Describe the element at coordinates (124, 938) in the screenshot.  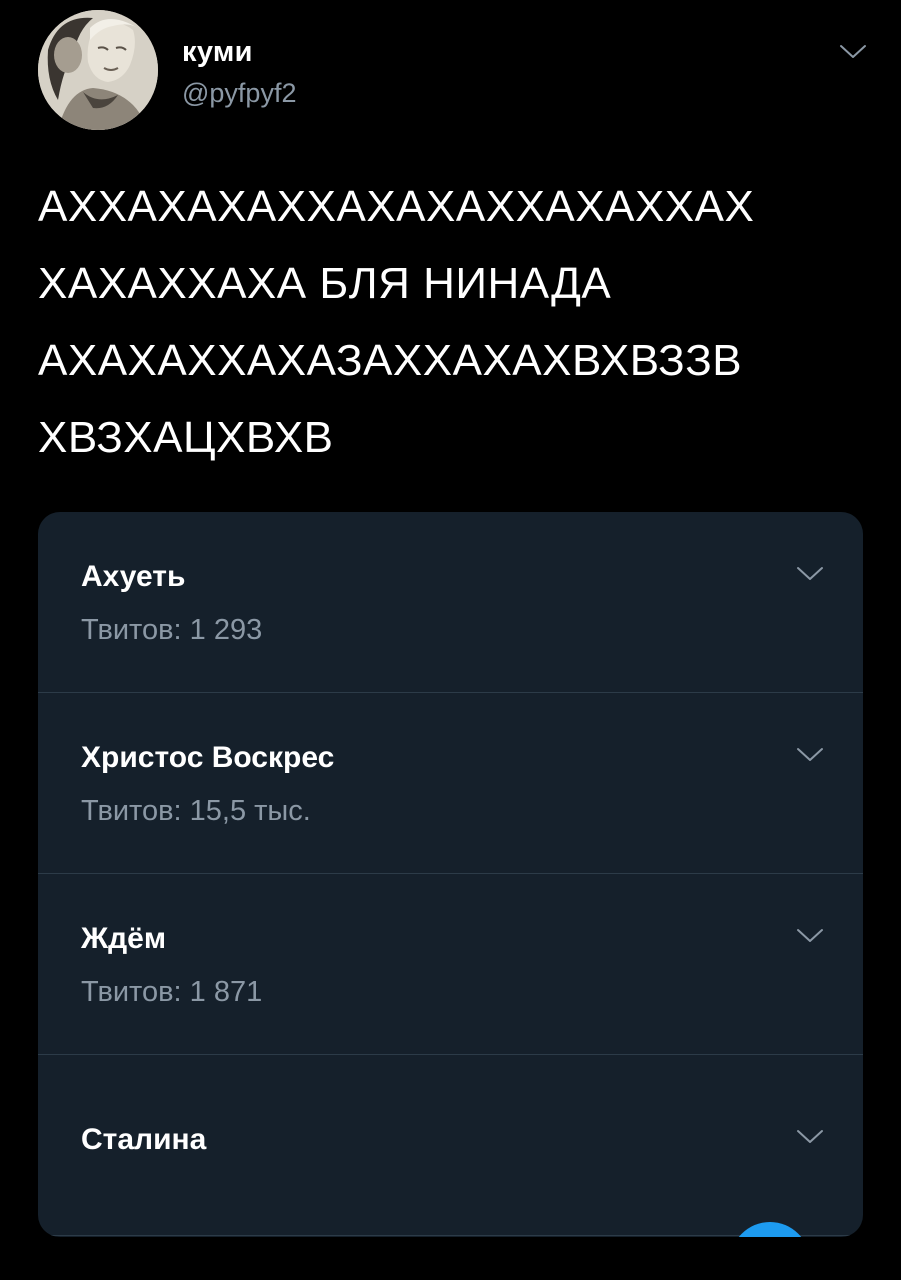
I see `option-title: Ждём` at that location.